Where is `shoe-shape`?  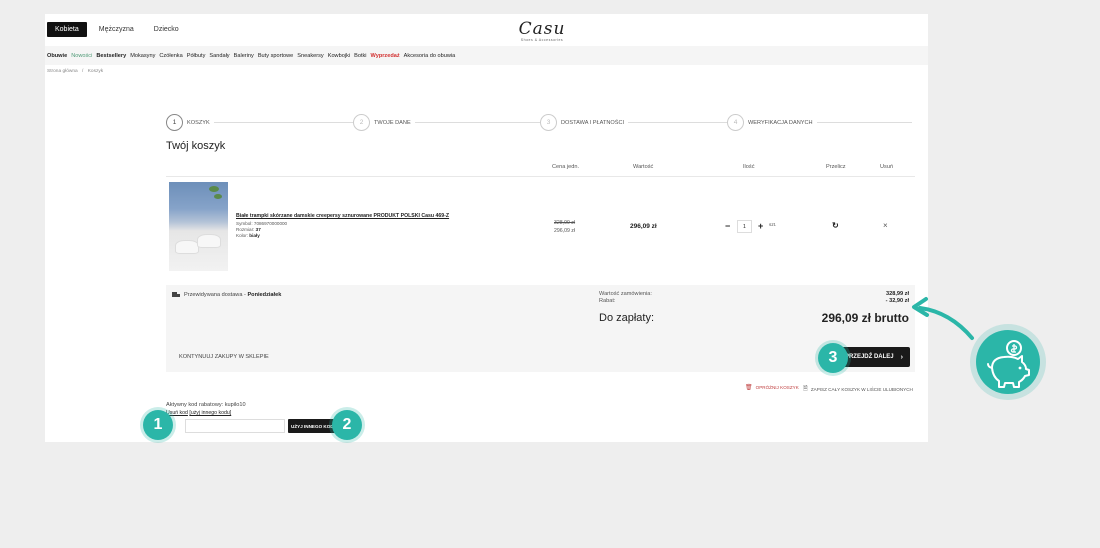 shoe-shape is located at coordinates (209, 241).